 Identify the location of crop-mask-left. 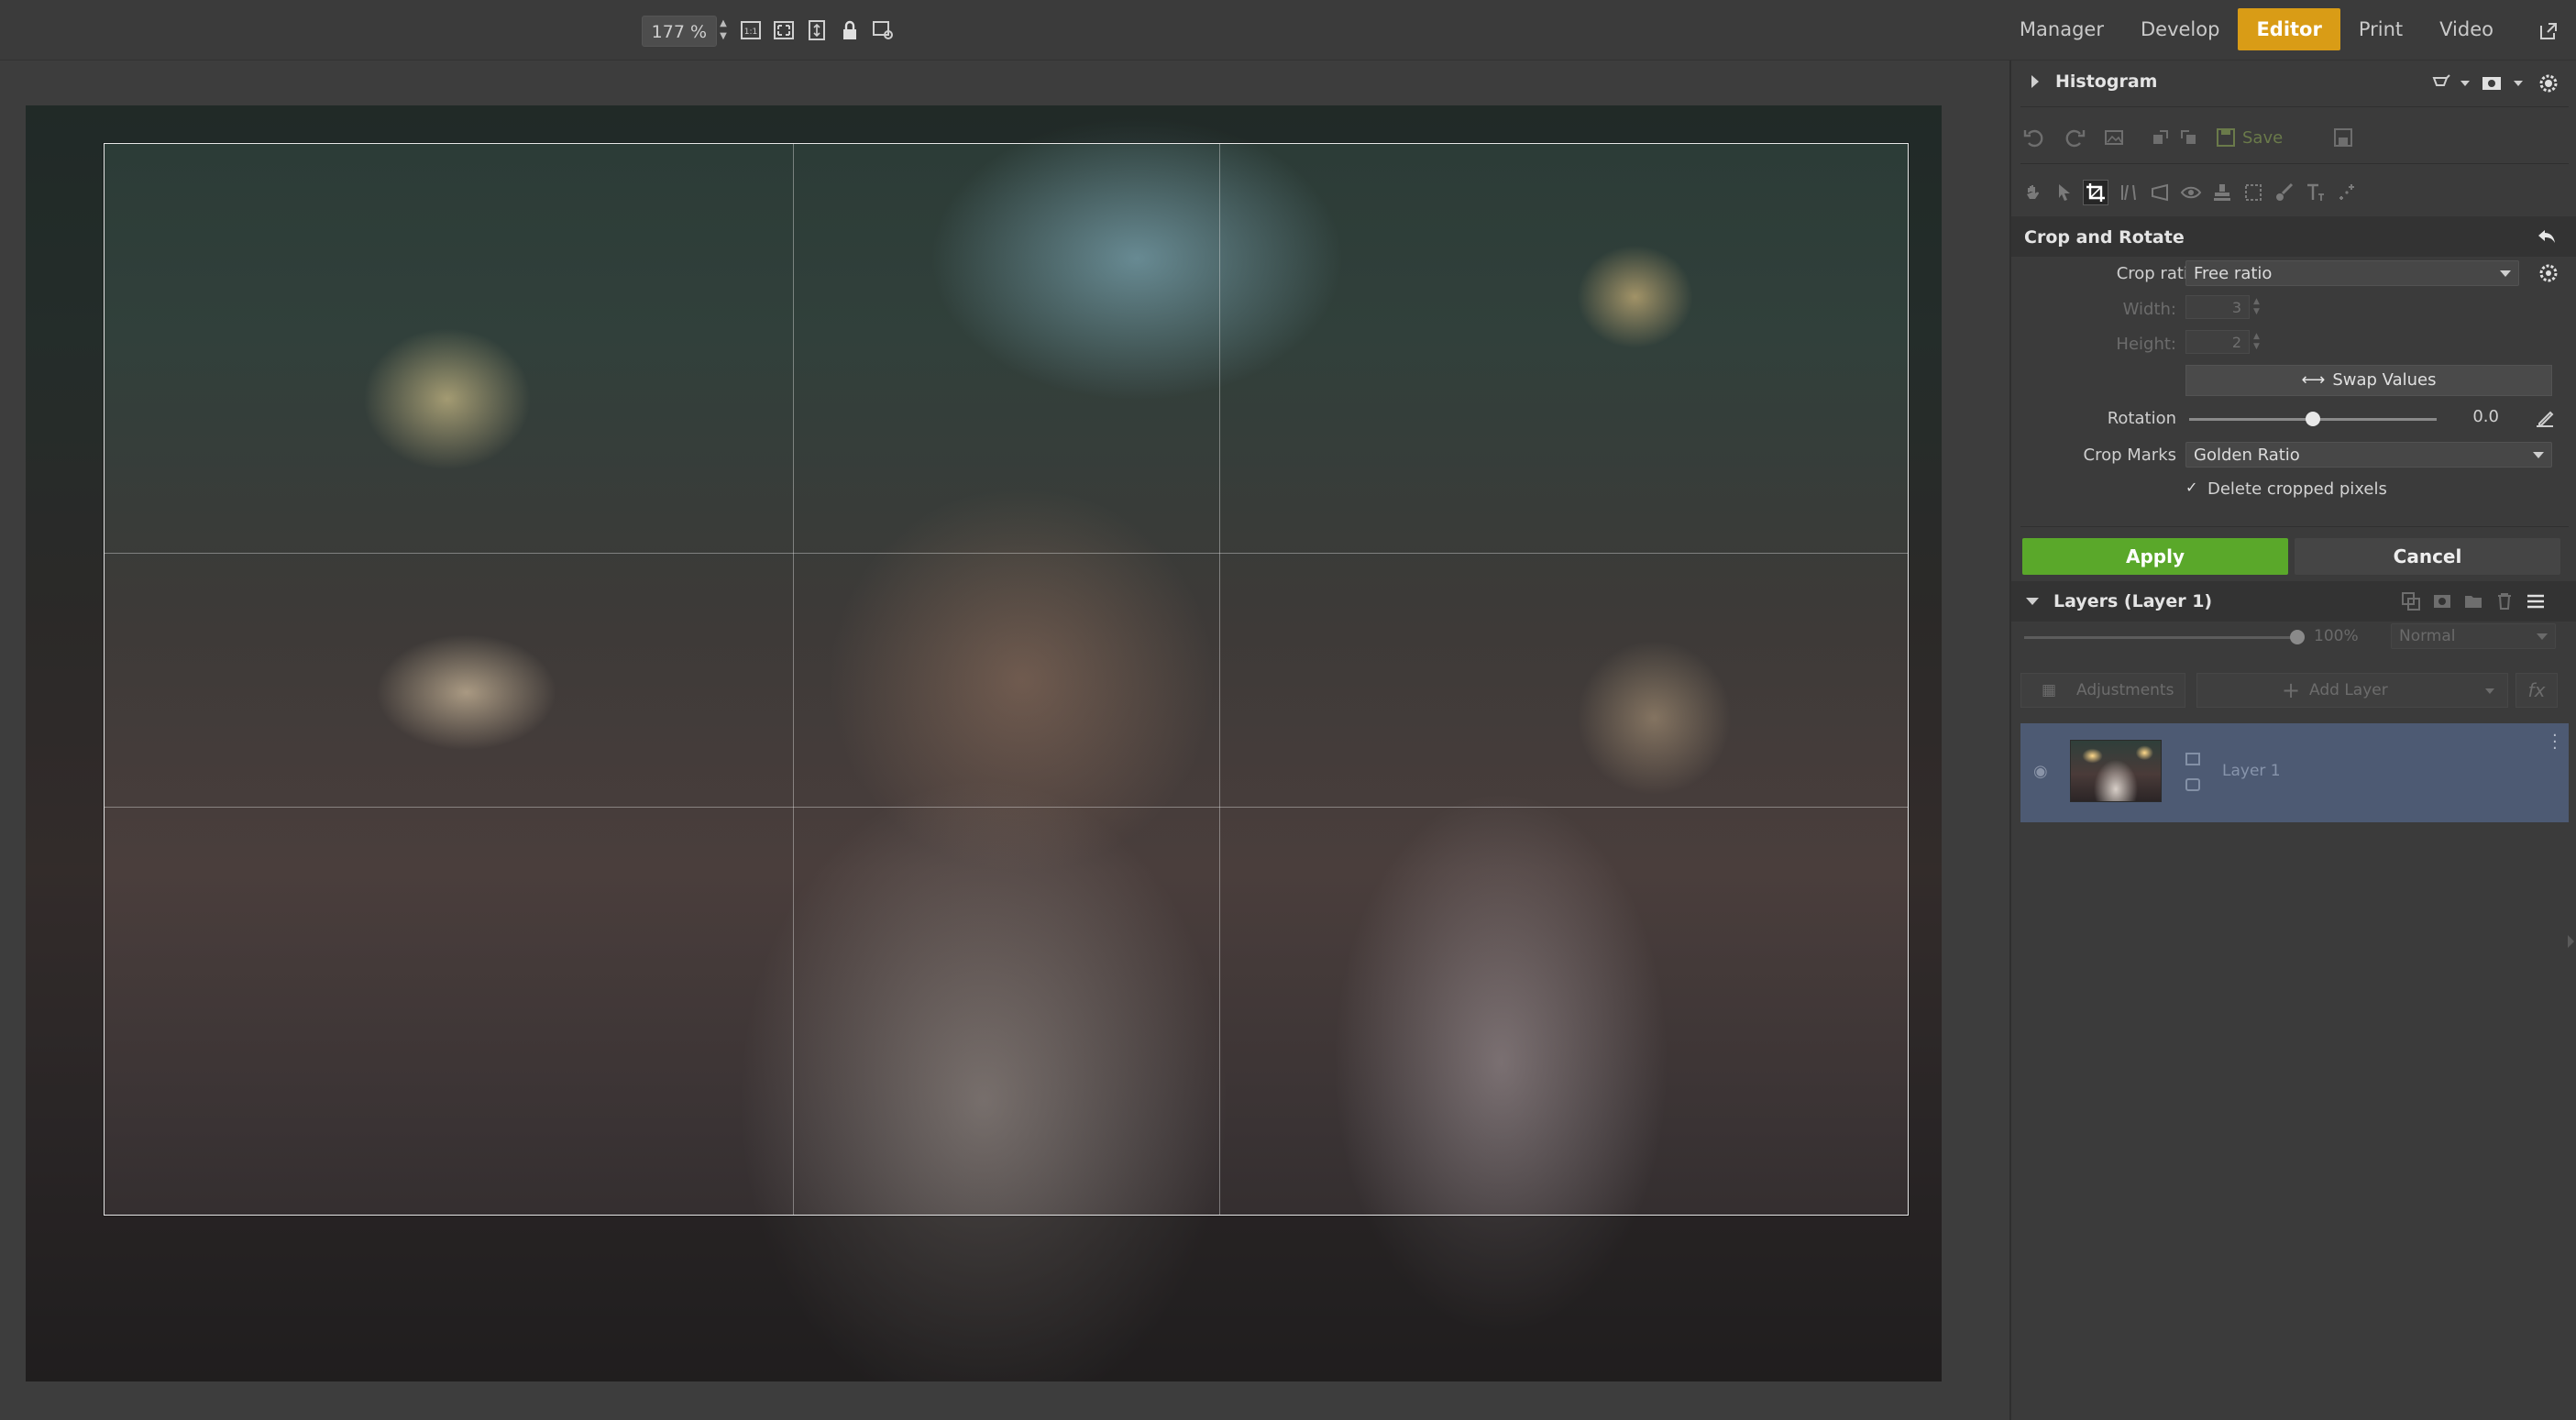
(65, 679).